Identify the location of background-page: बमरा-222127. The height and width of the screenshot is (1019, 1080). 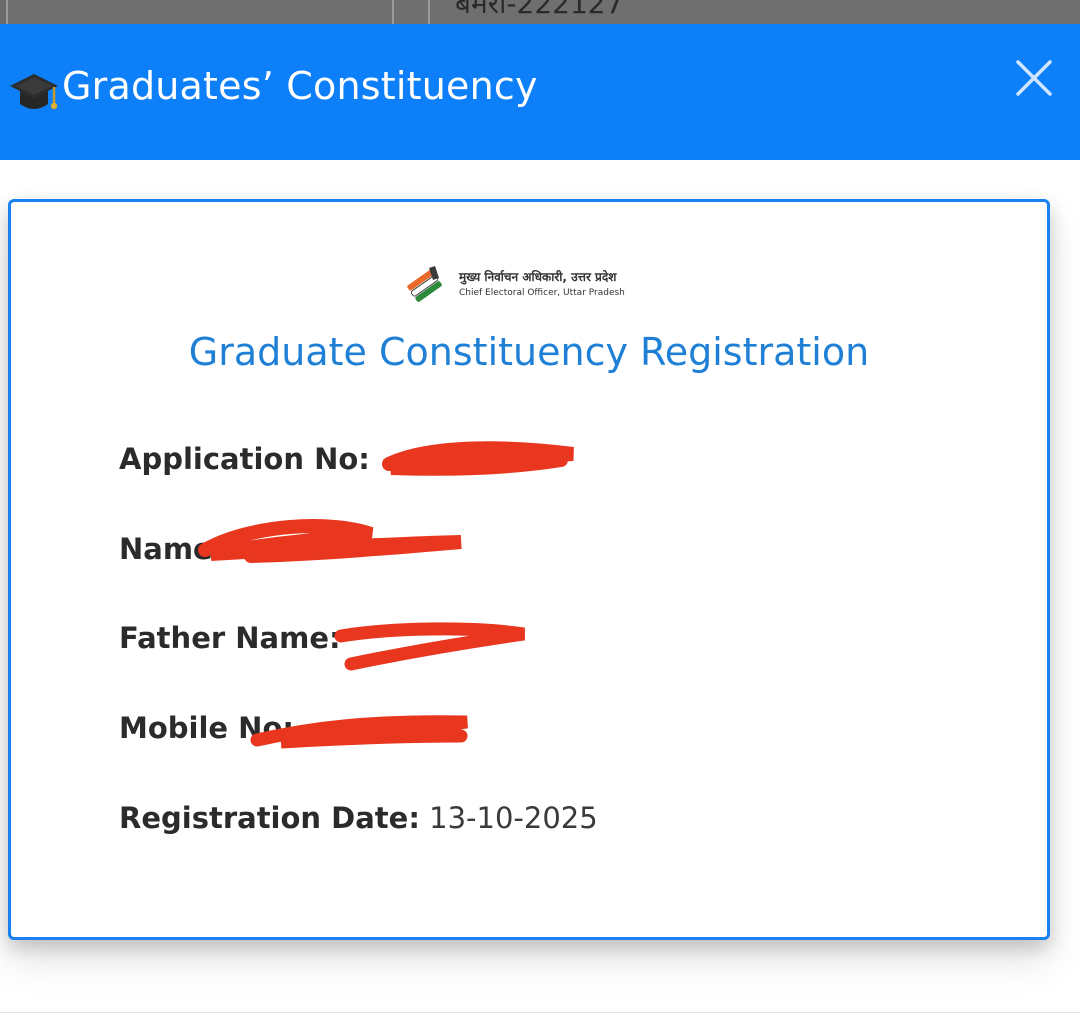
(540, 12).